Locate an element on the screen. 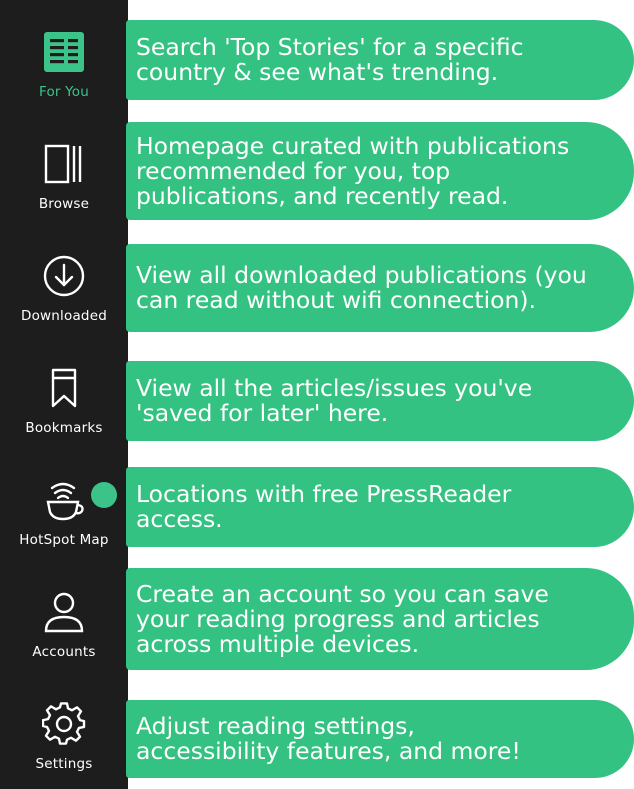  notification-dot is located at coordinates (104, 495).